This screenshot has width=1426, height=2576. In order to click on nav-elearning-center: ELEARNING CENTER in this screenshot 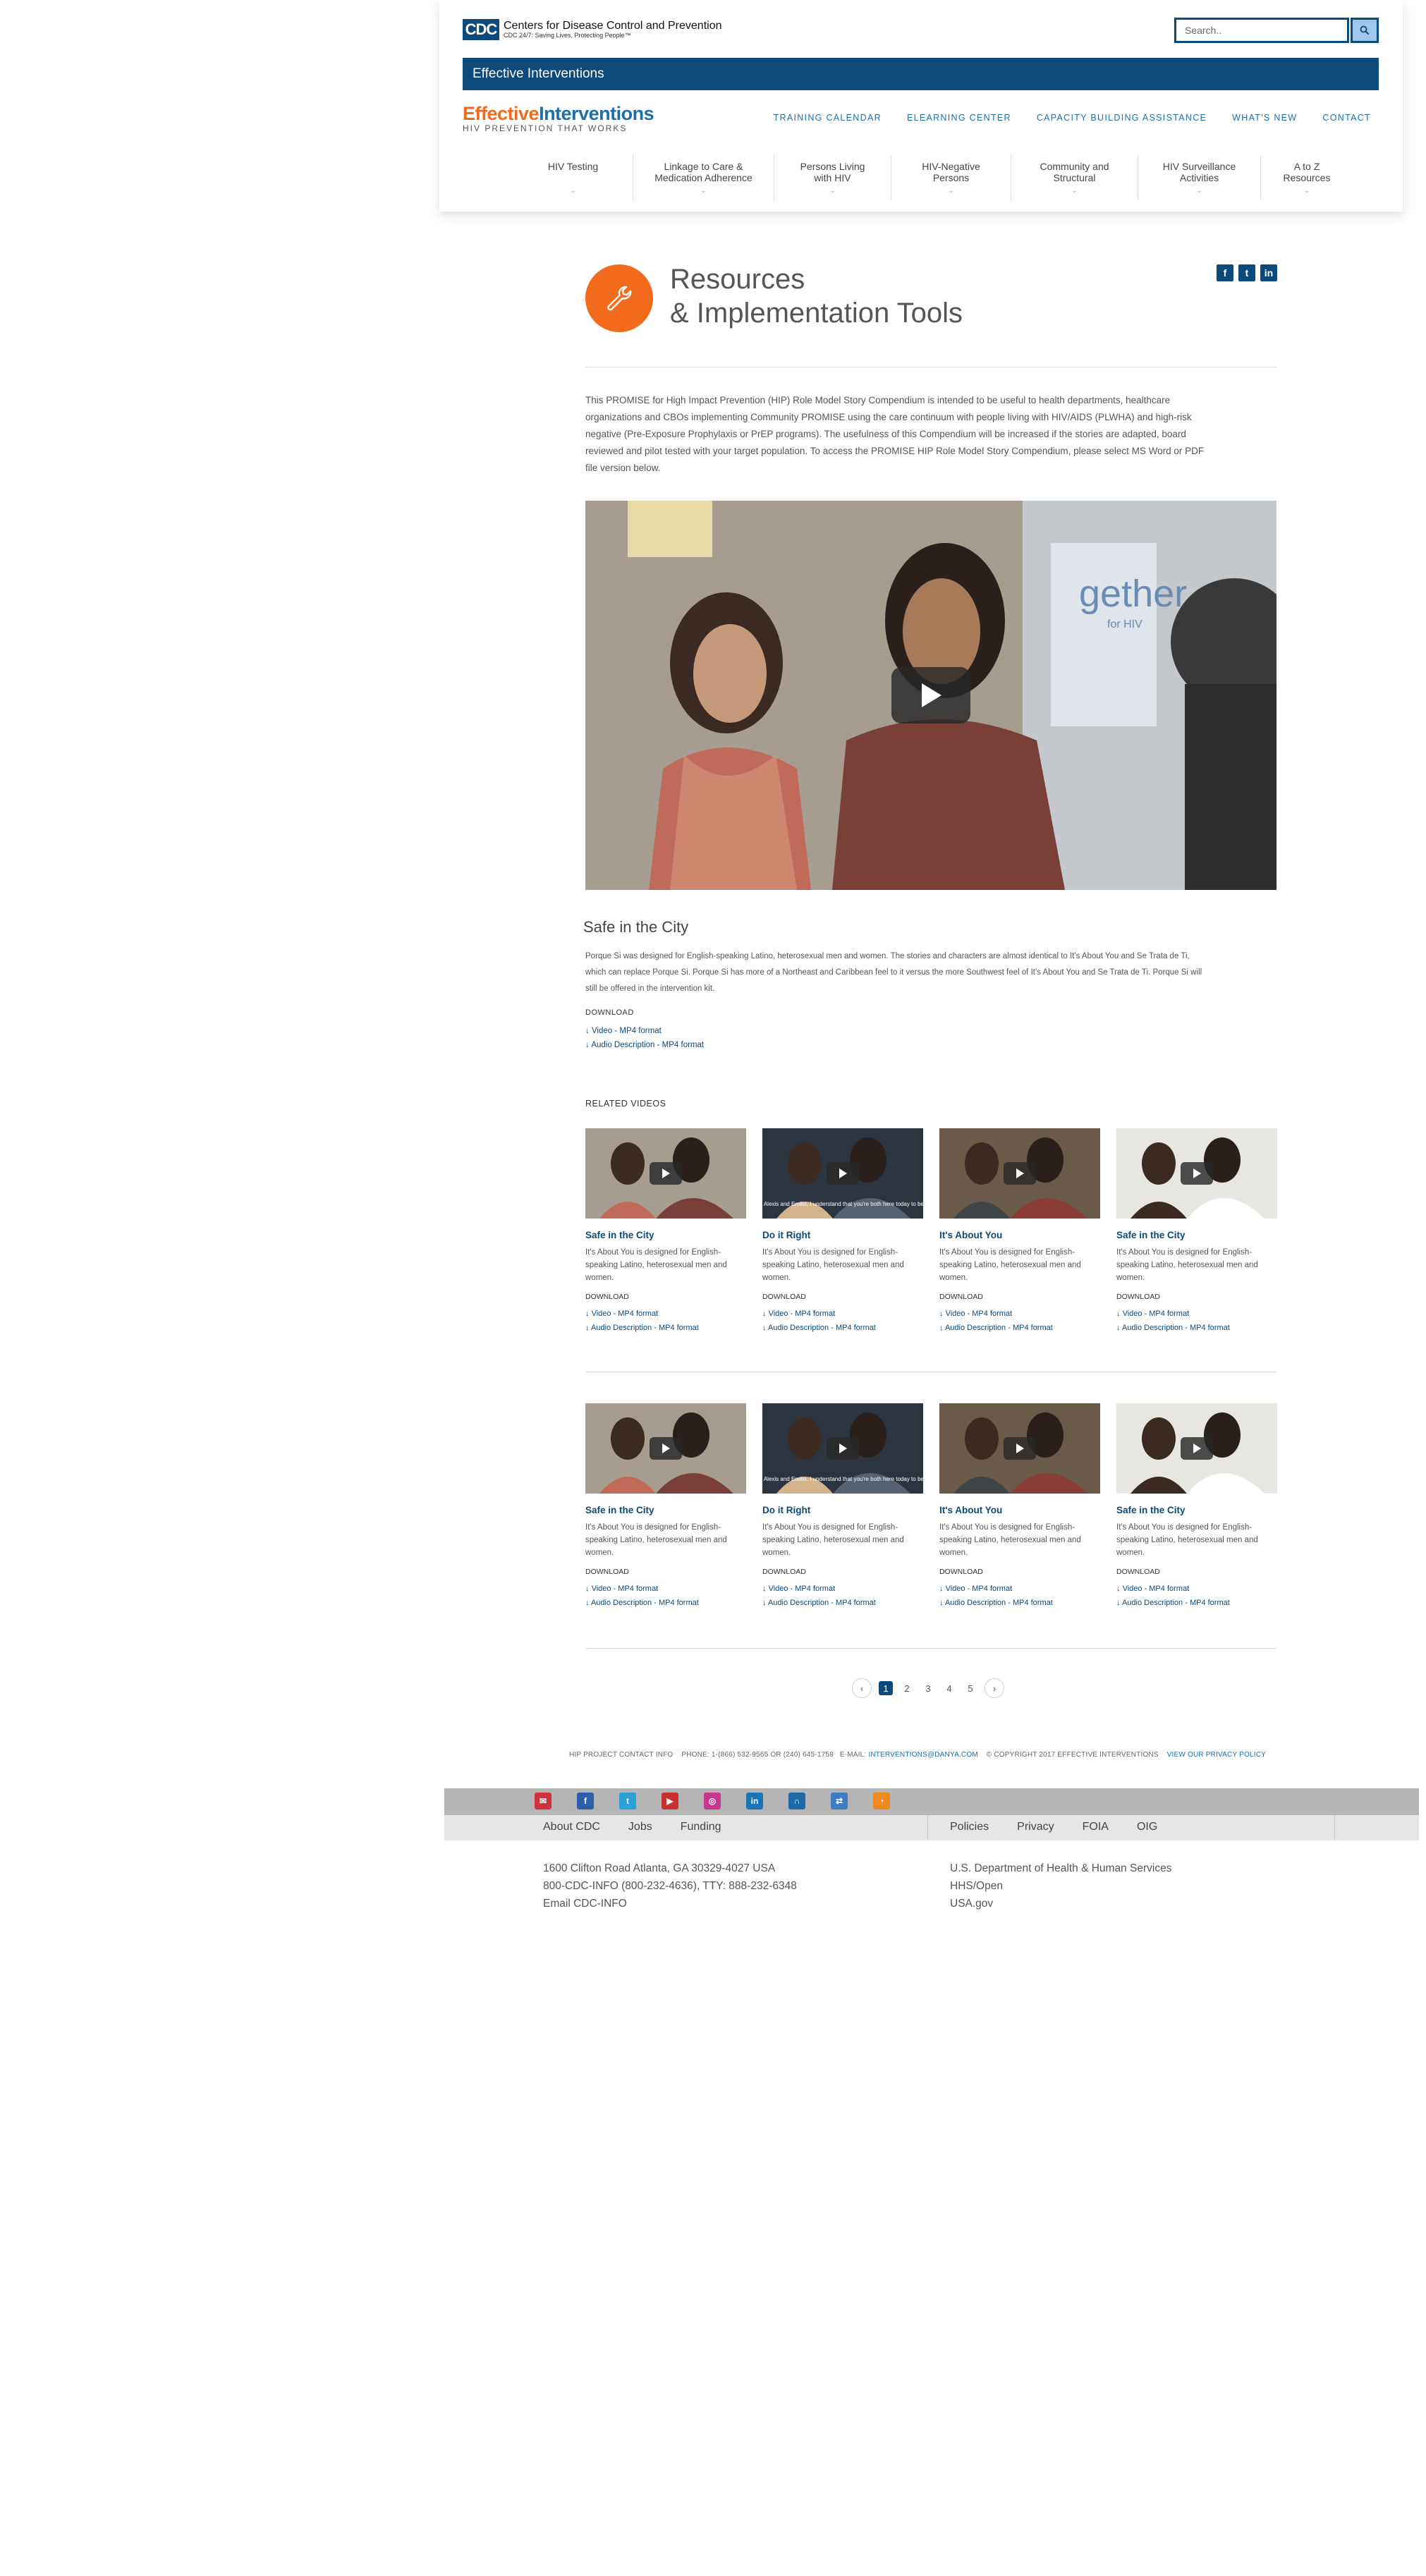, I will do `click(959, 118)`.